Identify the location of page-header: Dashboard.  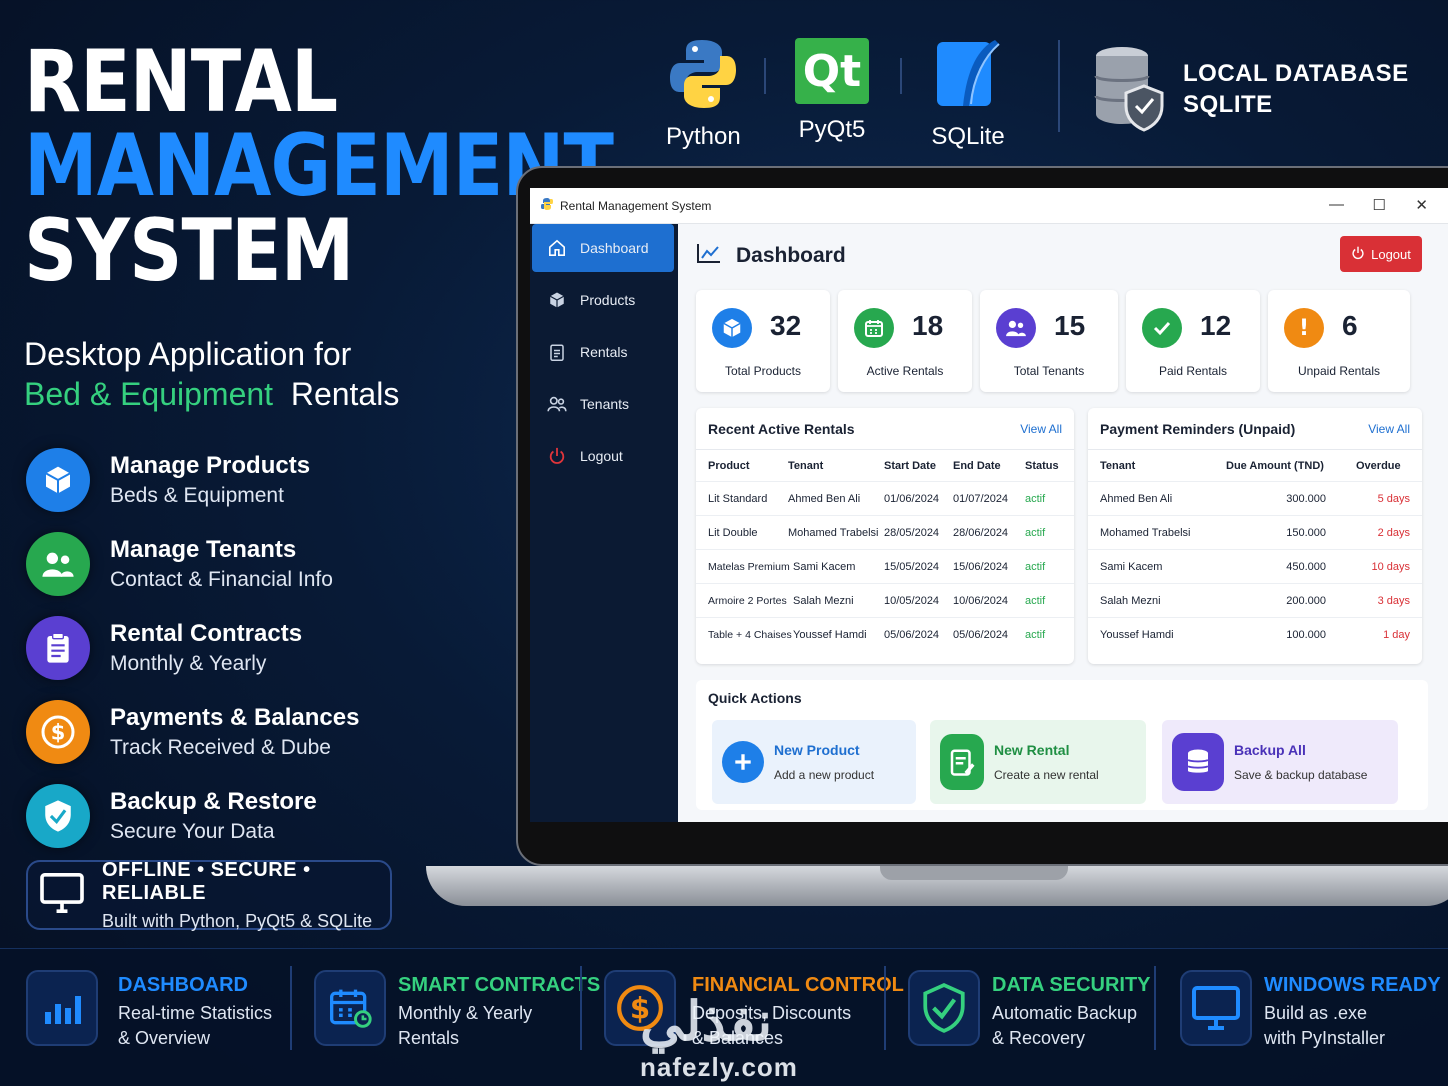
(771, 256).